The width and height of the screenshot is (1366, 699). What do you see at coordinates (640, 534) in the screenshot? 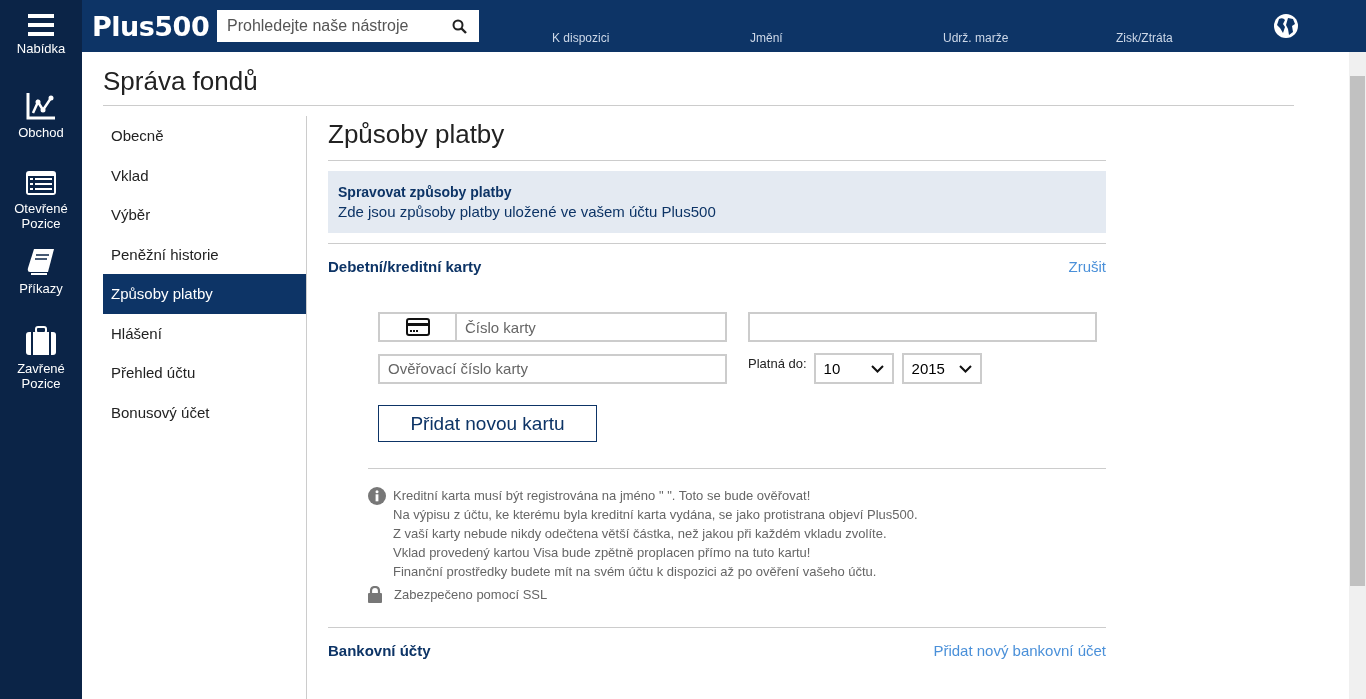
I see `note-text: Z vaší karty nebude nikdy odečtena větší částka, než jakou při každém vkladu zvolíte.` at bounding box center [640, 534].